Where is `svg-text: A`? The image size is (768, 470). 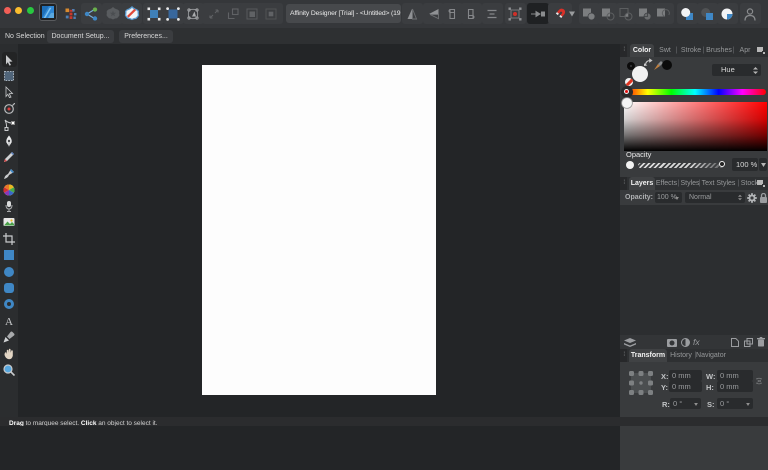 svg-text: A is located at coordinates (9, 321).